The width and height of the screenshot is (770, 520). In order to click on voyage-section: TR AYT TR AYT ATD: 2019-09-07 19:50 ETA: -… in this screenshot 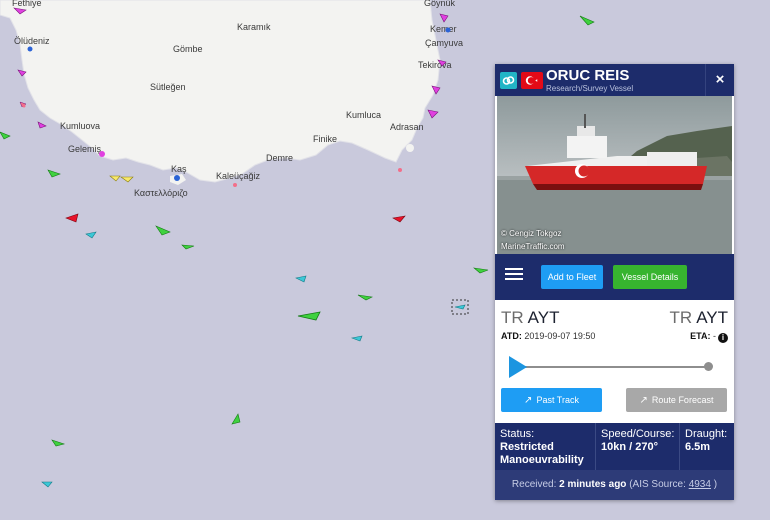, I will do `click(614, 361)`.